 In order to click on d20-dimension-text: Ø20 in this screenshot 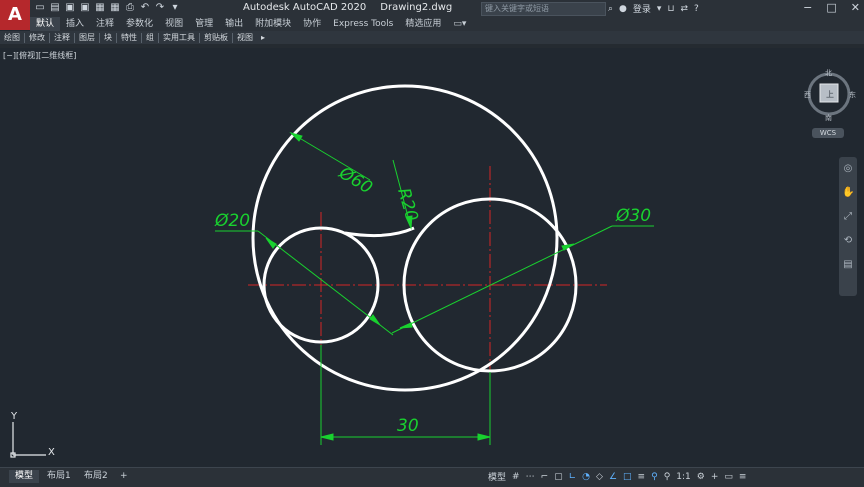, I will do `click(232, 221)`.